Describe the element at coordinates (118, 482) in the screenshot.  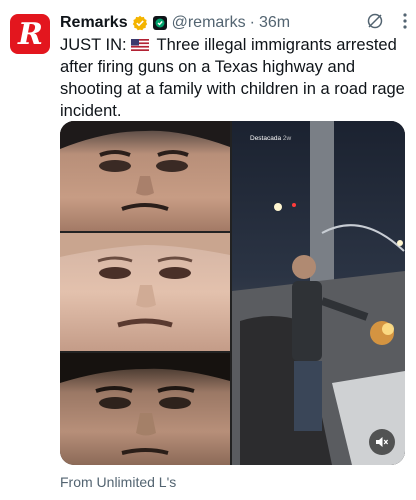
I see `source-attribution: From Unlimited L's` at that location.